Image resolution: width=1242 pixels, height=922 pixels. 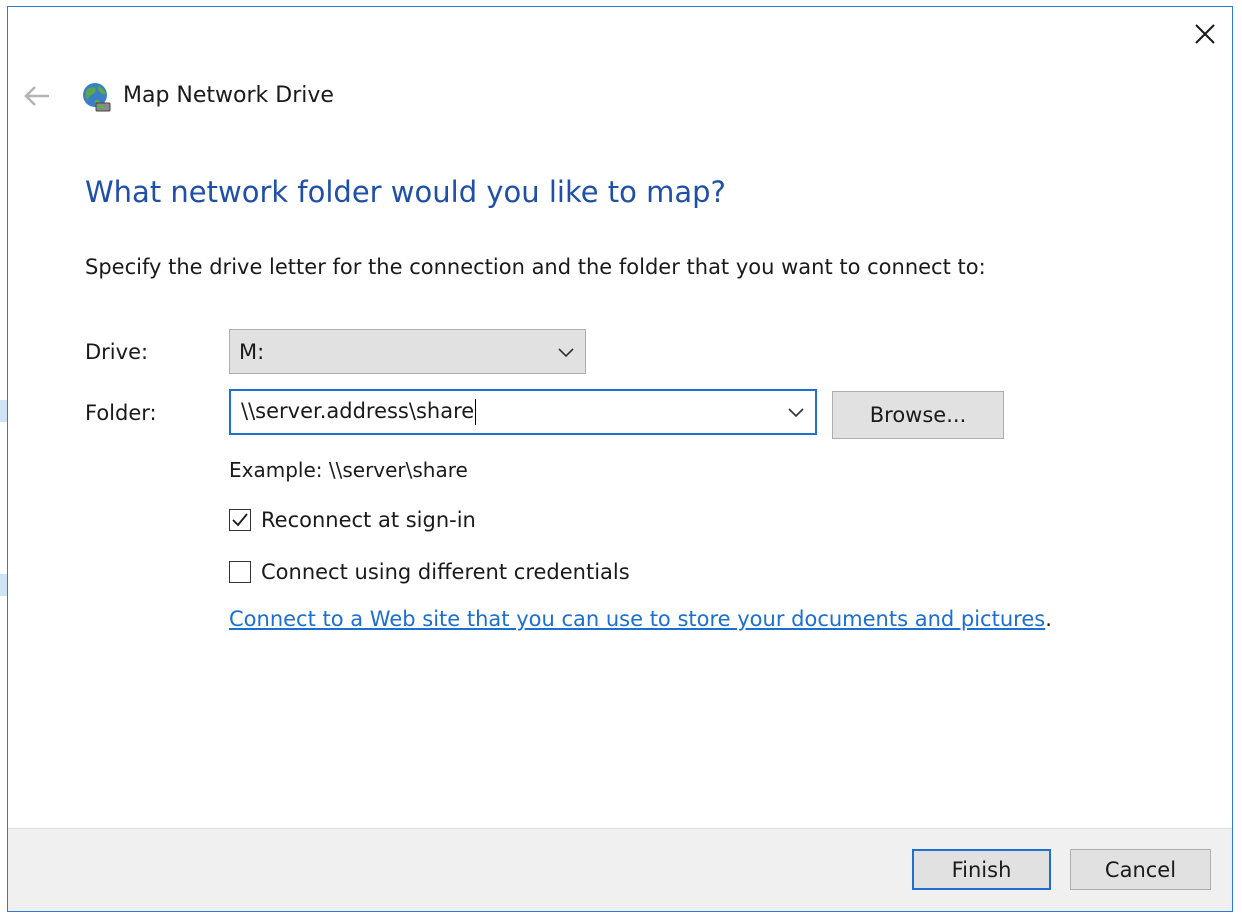 What do you see at coordinates (252, 351) in the screenshot?
I see `drive-letter-value: M:` at bounding box center [252, 351].